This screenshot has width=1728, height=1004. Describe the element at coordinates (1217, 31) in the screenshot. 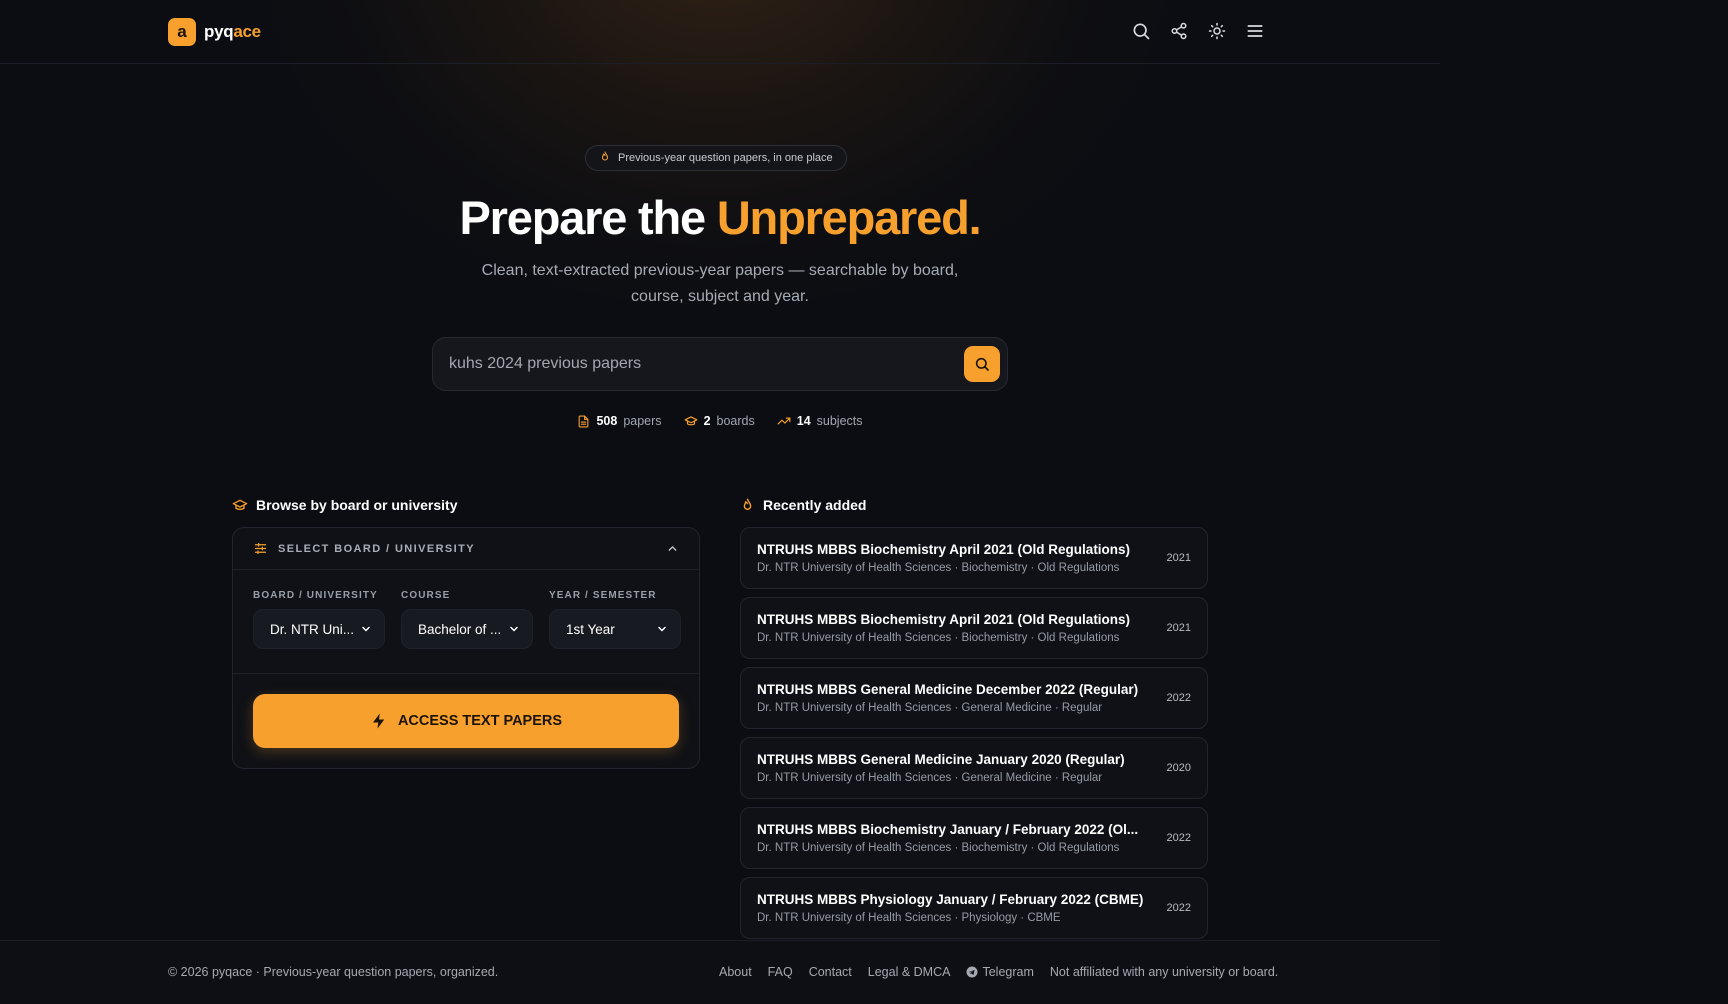

I see `sun-icon` at that location.